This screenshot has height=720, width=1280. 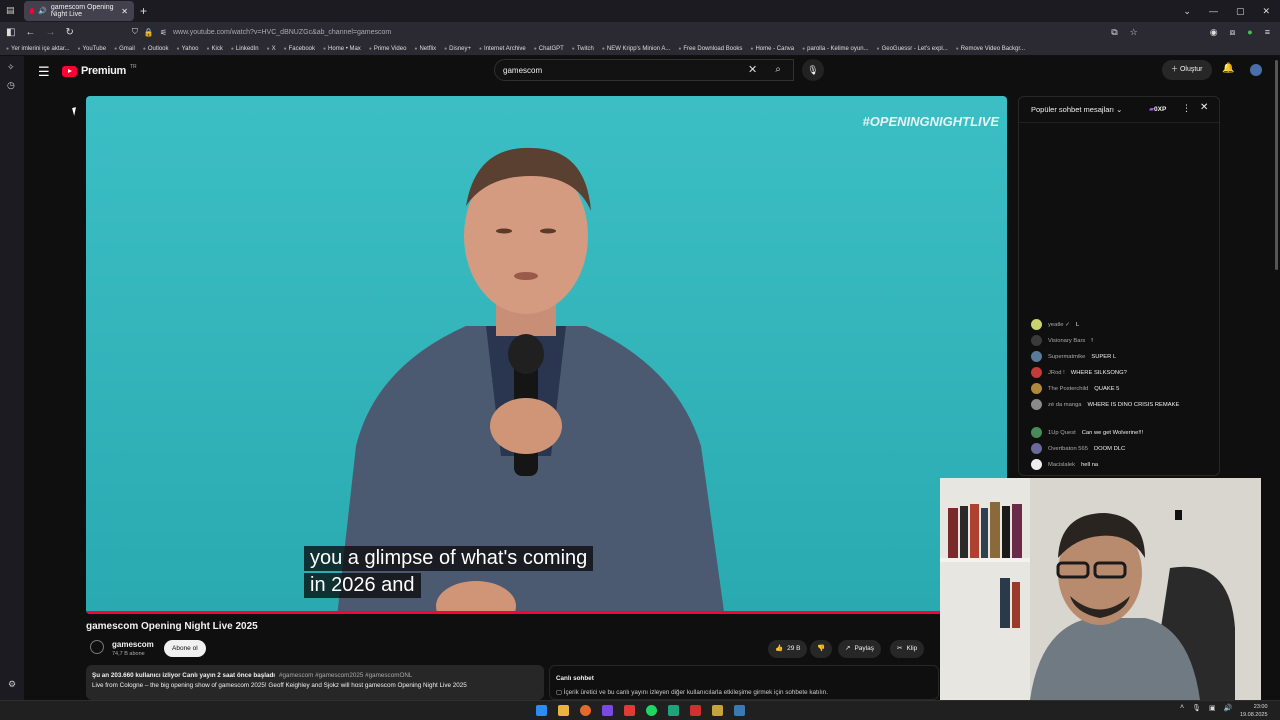 I want to click on sidebar-toggle-icon: ▤, so click(x=10, y=10).